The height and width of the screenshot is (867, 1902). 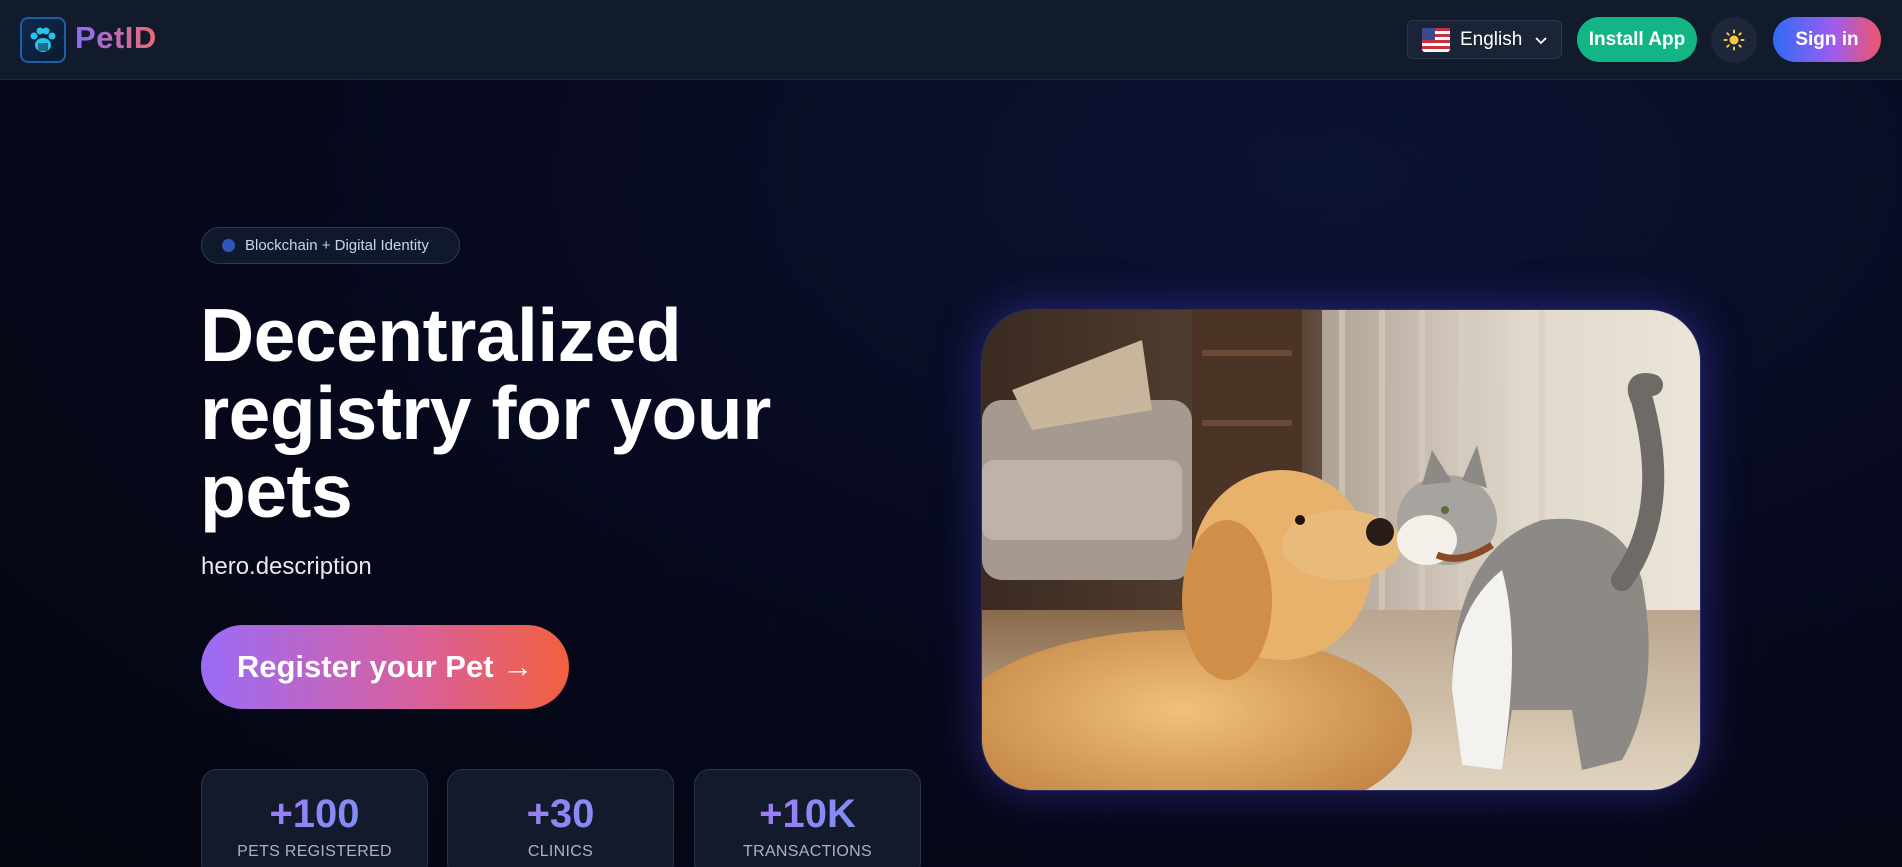 I want to click on stat-card-pets: +100 PETS REGISTERED, so click(x=314, y=818).